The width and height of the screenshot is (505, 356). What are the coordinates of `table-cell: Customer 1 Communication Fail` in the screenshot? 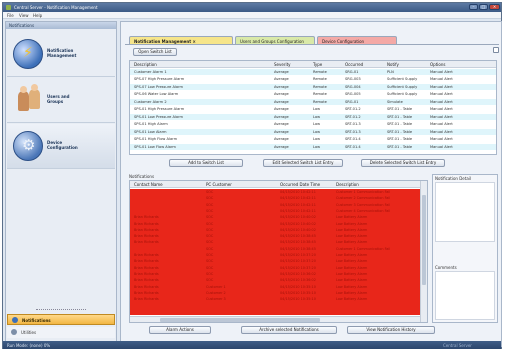 It's located at (363, 248).